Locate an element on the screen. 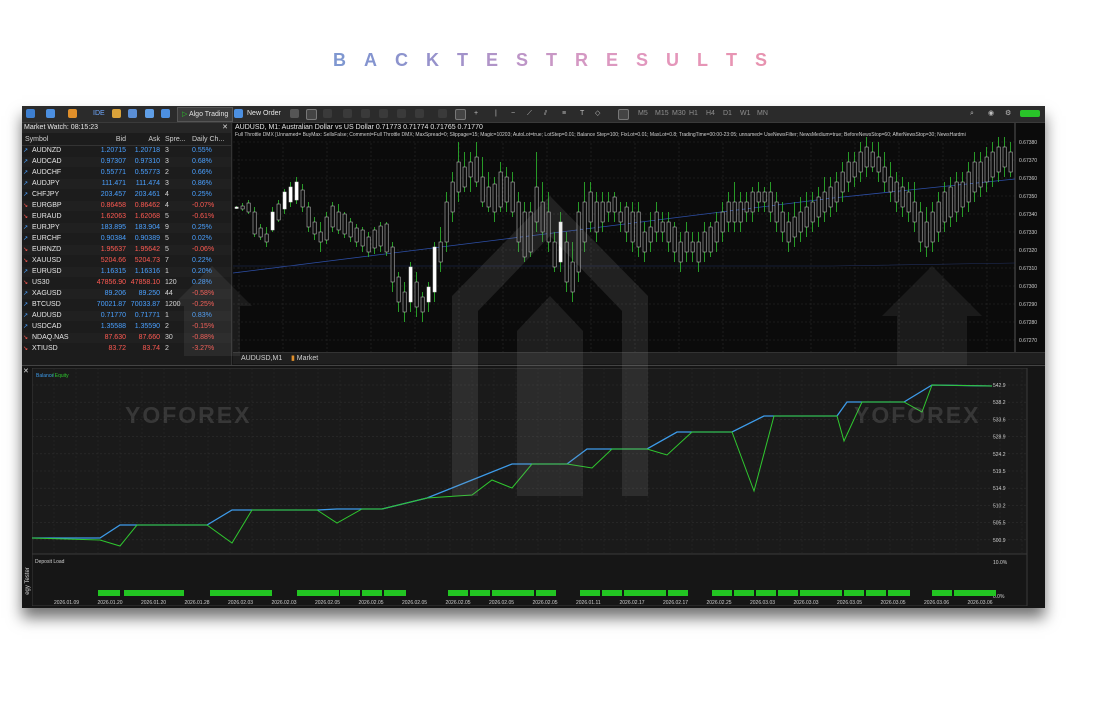 The width and height of the screenshot is (1100, 720). balance-axis-label: 505.5 is located at coordinates (999, 524).